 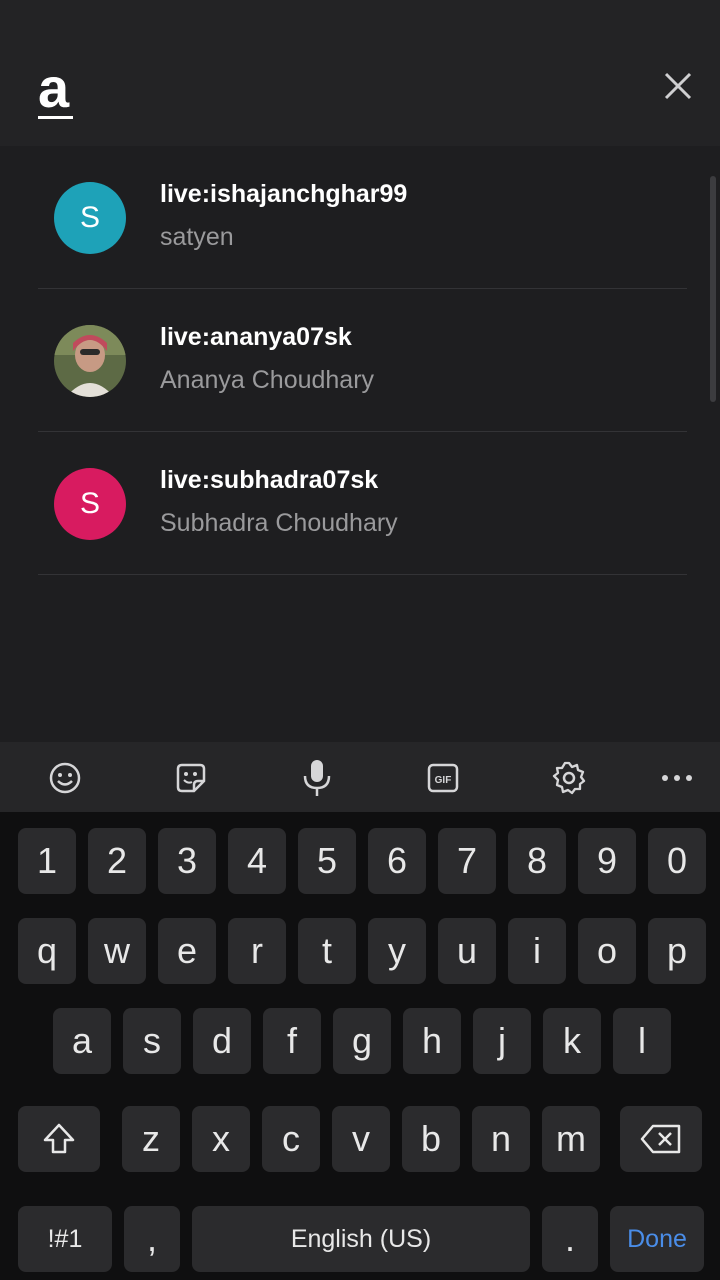 I want to click on key-6: 6, so click(x=397, y=861).